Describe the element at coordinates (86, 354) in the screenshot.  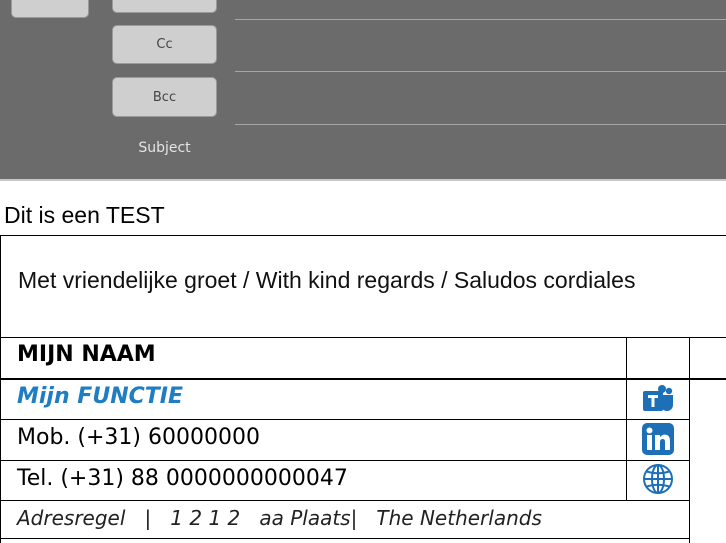
I see `signature-name: MIJN NAAM` at that location.